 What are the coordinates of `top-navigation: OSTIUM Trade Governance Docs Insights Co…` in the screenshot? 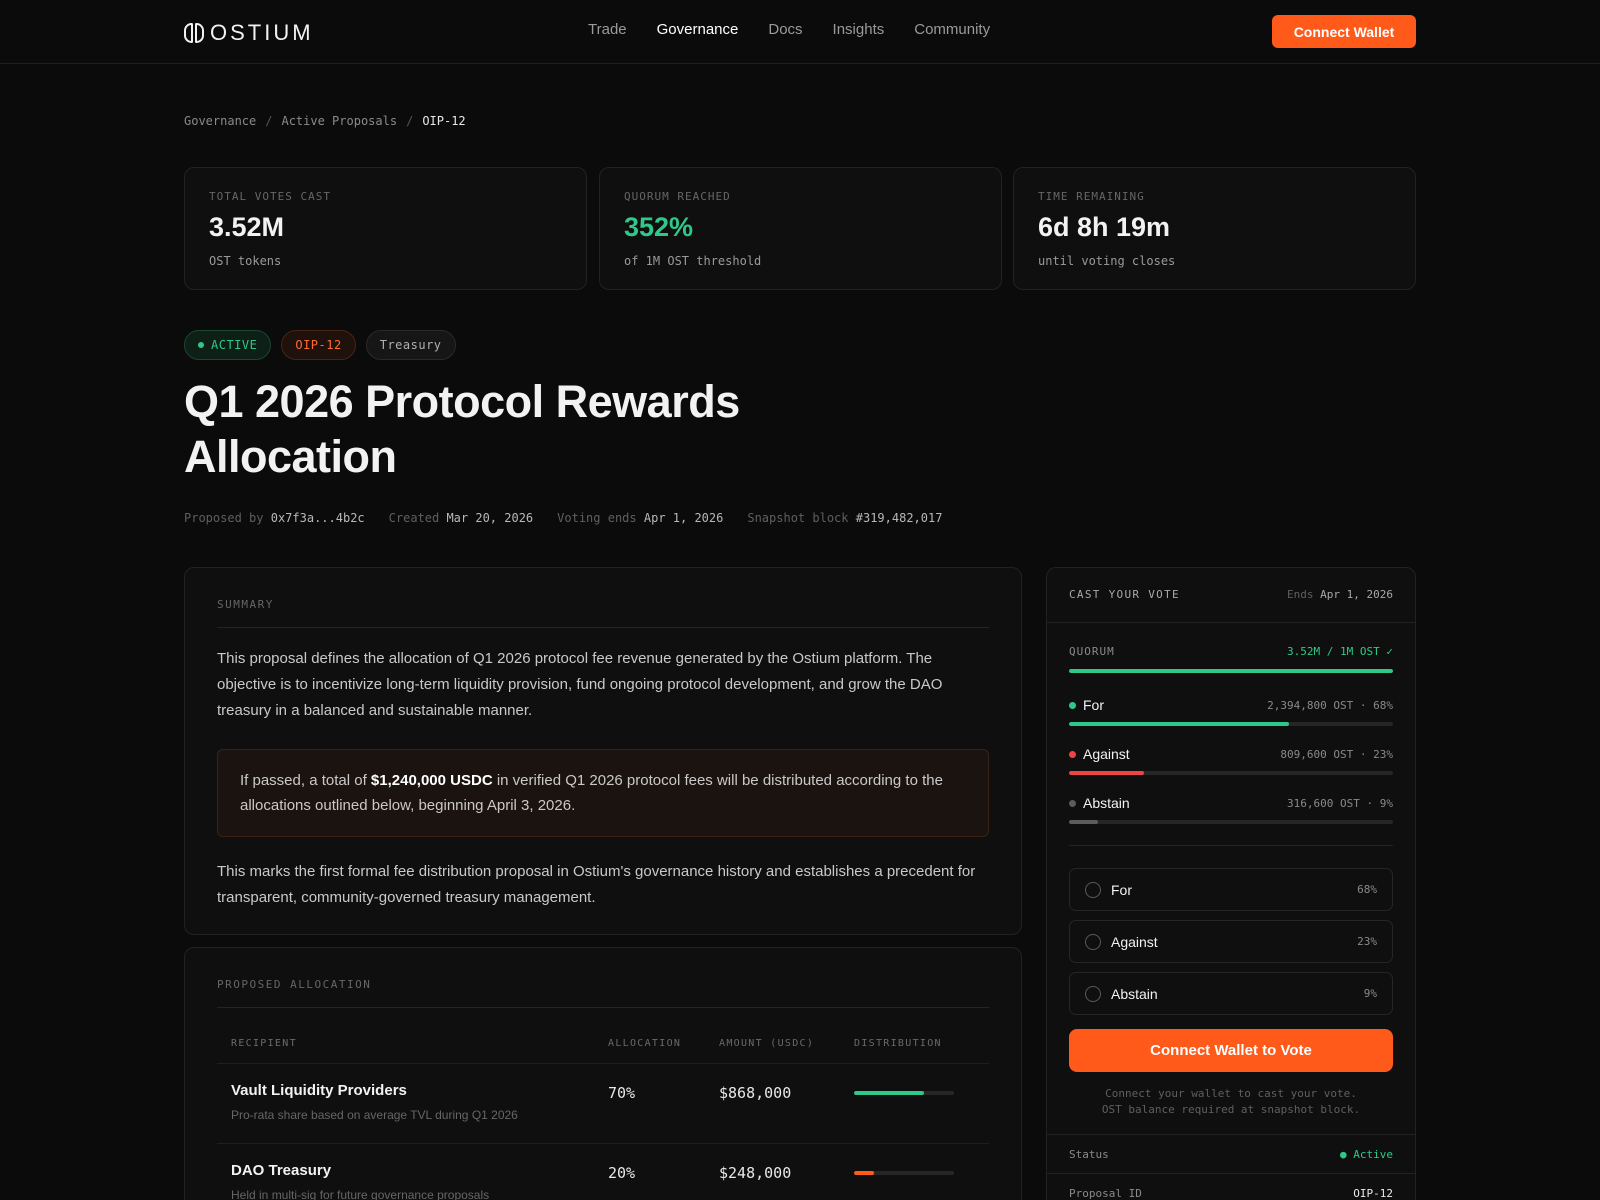 It's located at (800, 32).